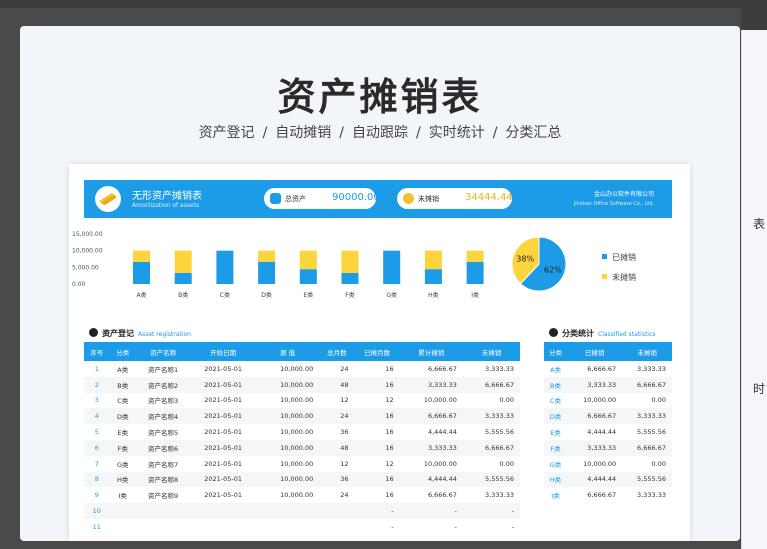 The image size is (767, 549). What do you see at coordinates (122, 447) in the screenshot?
I see `table-cell: F类` at bounding box center [122, 447].